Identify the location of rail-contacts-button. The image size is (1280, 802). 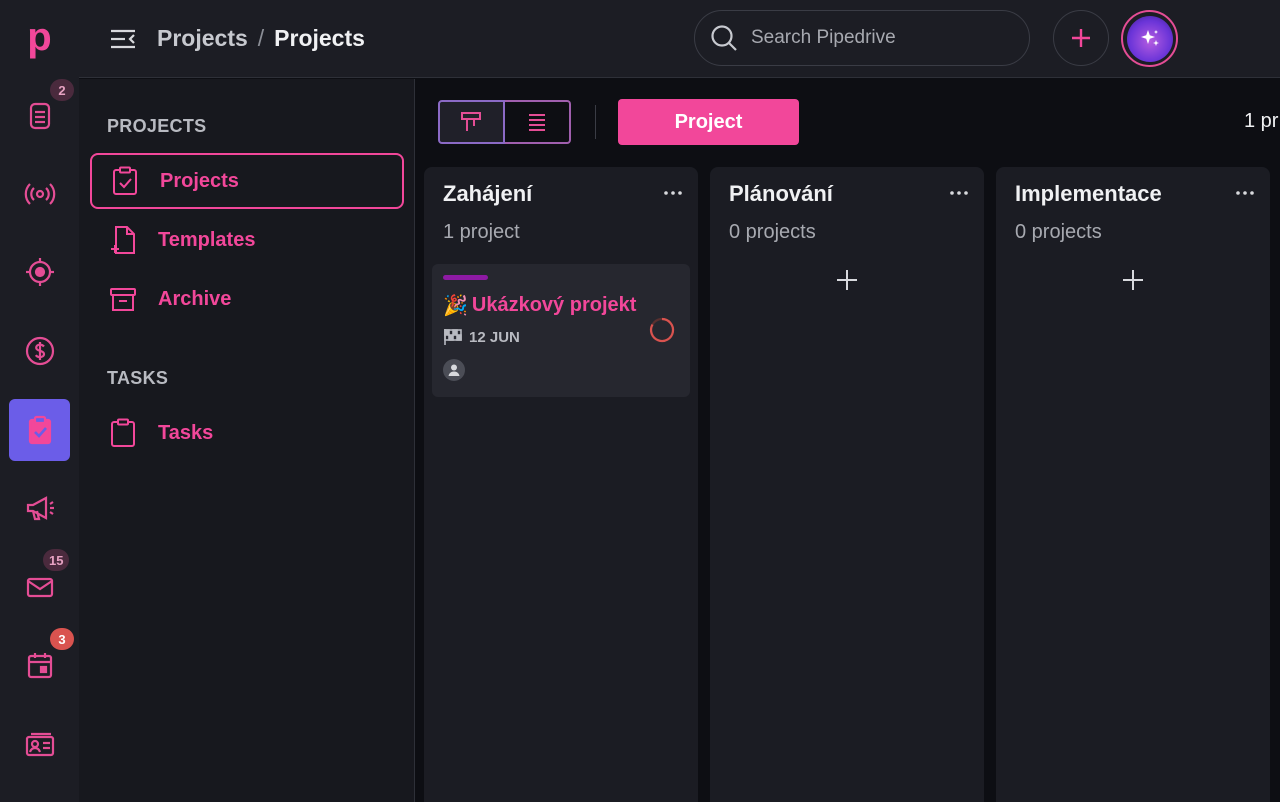
(39, 744).